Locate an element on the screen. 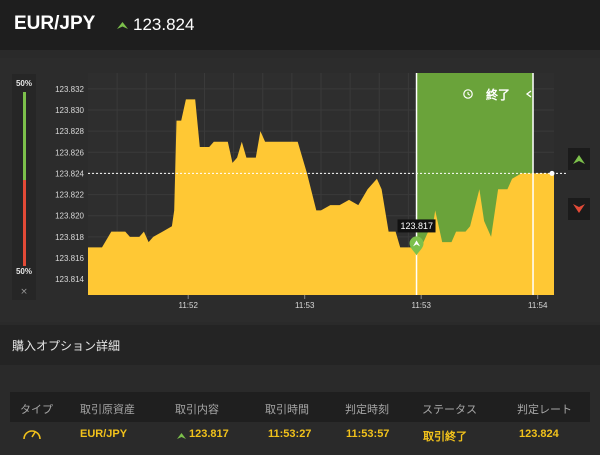  y-tick-label: 123.814 is located at coordinates (69, 279).